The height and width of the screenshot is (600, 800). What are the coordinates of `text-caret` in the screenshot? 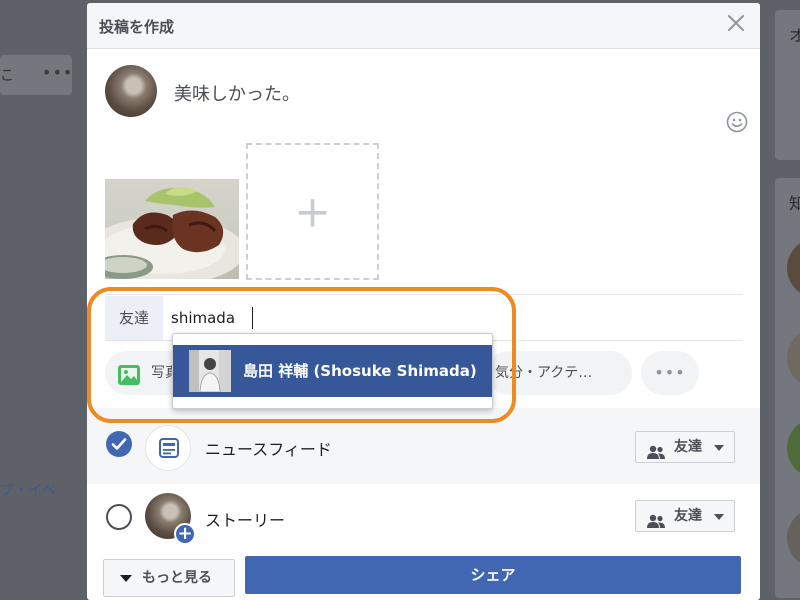 It's located at (252, 318).